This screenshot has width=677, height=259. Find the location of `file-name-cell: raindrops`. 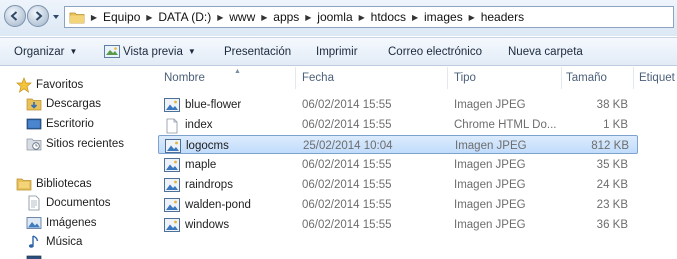

file-name-cell: raindrops is located at coordinates (198, 184).